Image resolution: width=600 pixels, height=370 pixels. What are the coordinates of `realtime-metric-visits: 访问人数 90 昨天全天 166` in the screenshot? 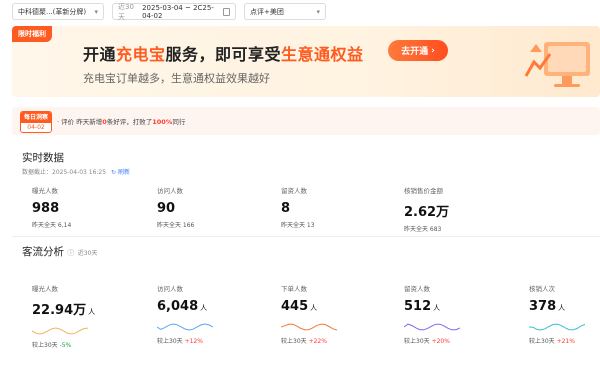 It's located at (175, 207).